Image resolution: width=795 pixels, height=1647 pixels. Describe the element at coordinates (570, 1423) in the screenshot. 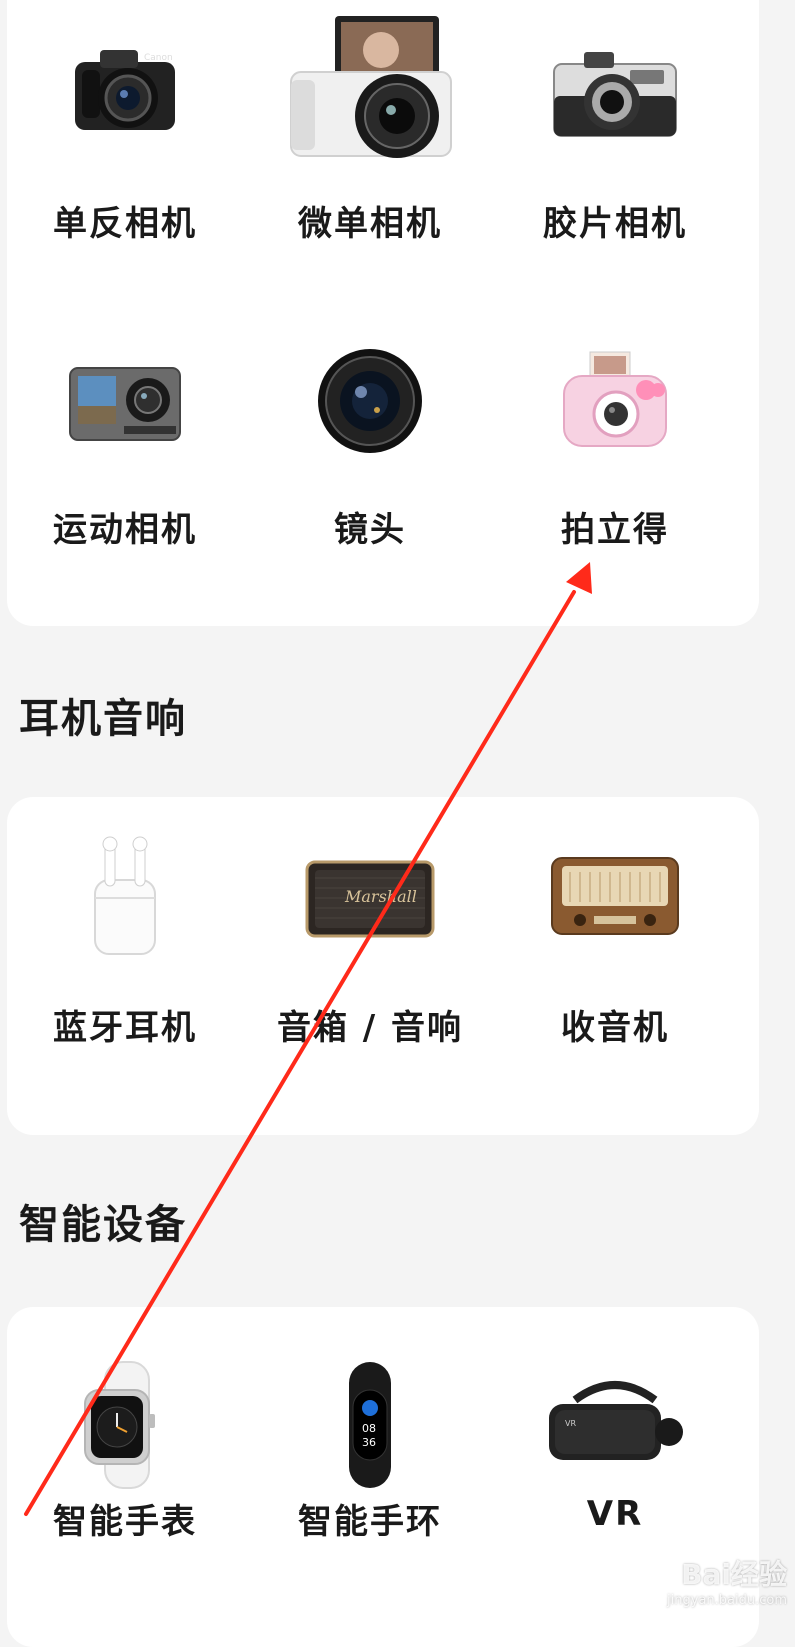

I see `svg-text: VR` at that location.